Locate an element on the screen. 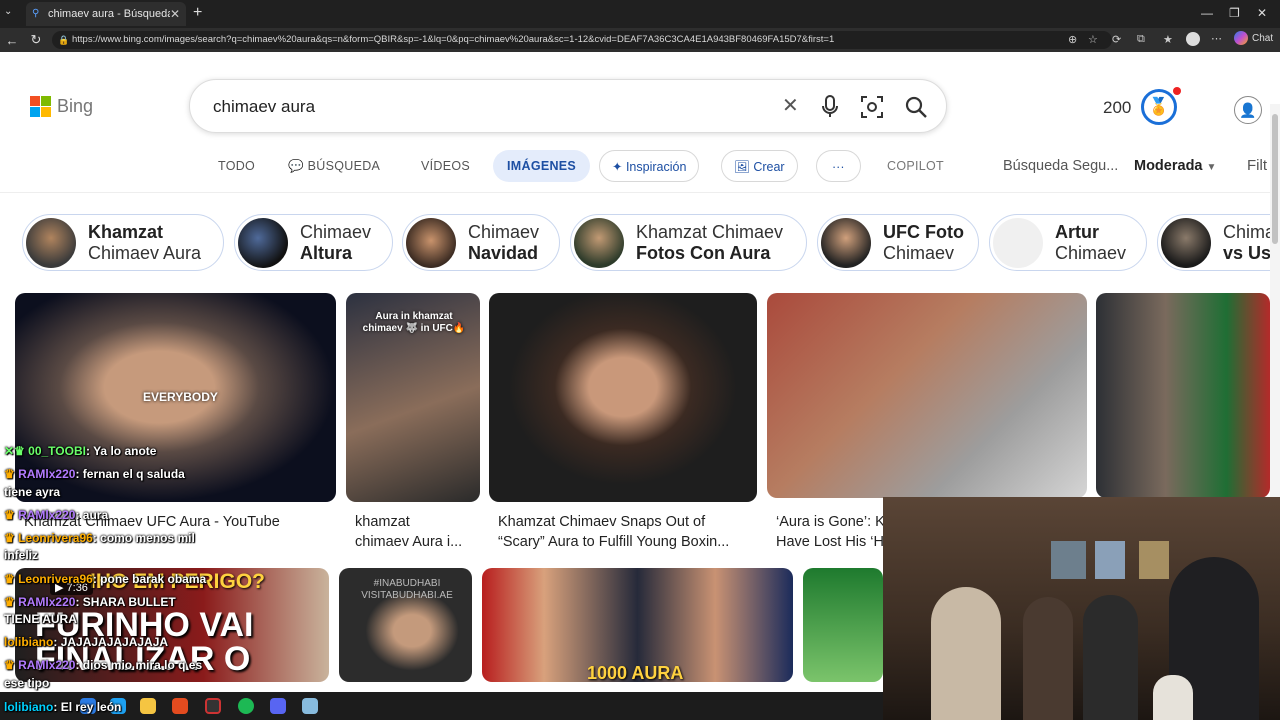 The width and height of the screenshot is (1280, 720). image-result: 1000 AURA is located at coordinates (637, 625).